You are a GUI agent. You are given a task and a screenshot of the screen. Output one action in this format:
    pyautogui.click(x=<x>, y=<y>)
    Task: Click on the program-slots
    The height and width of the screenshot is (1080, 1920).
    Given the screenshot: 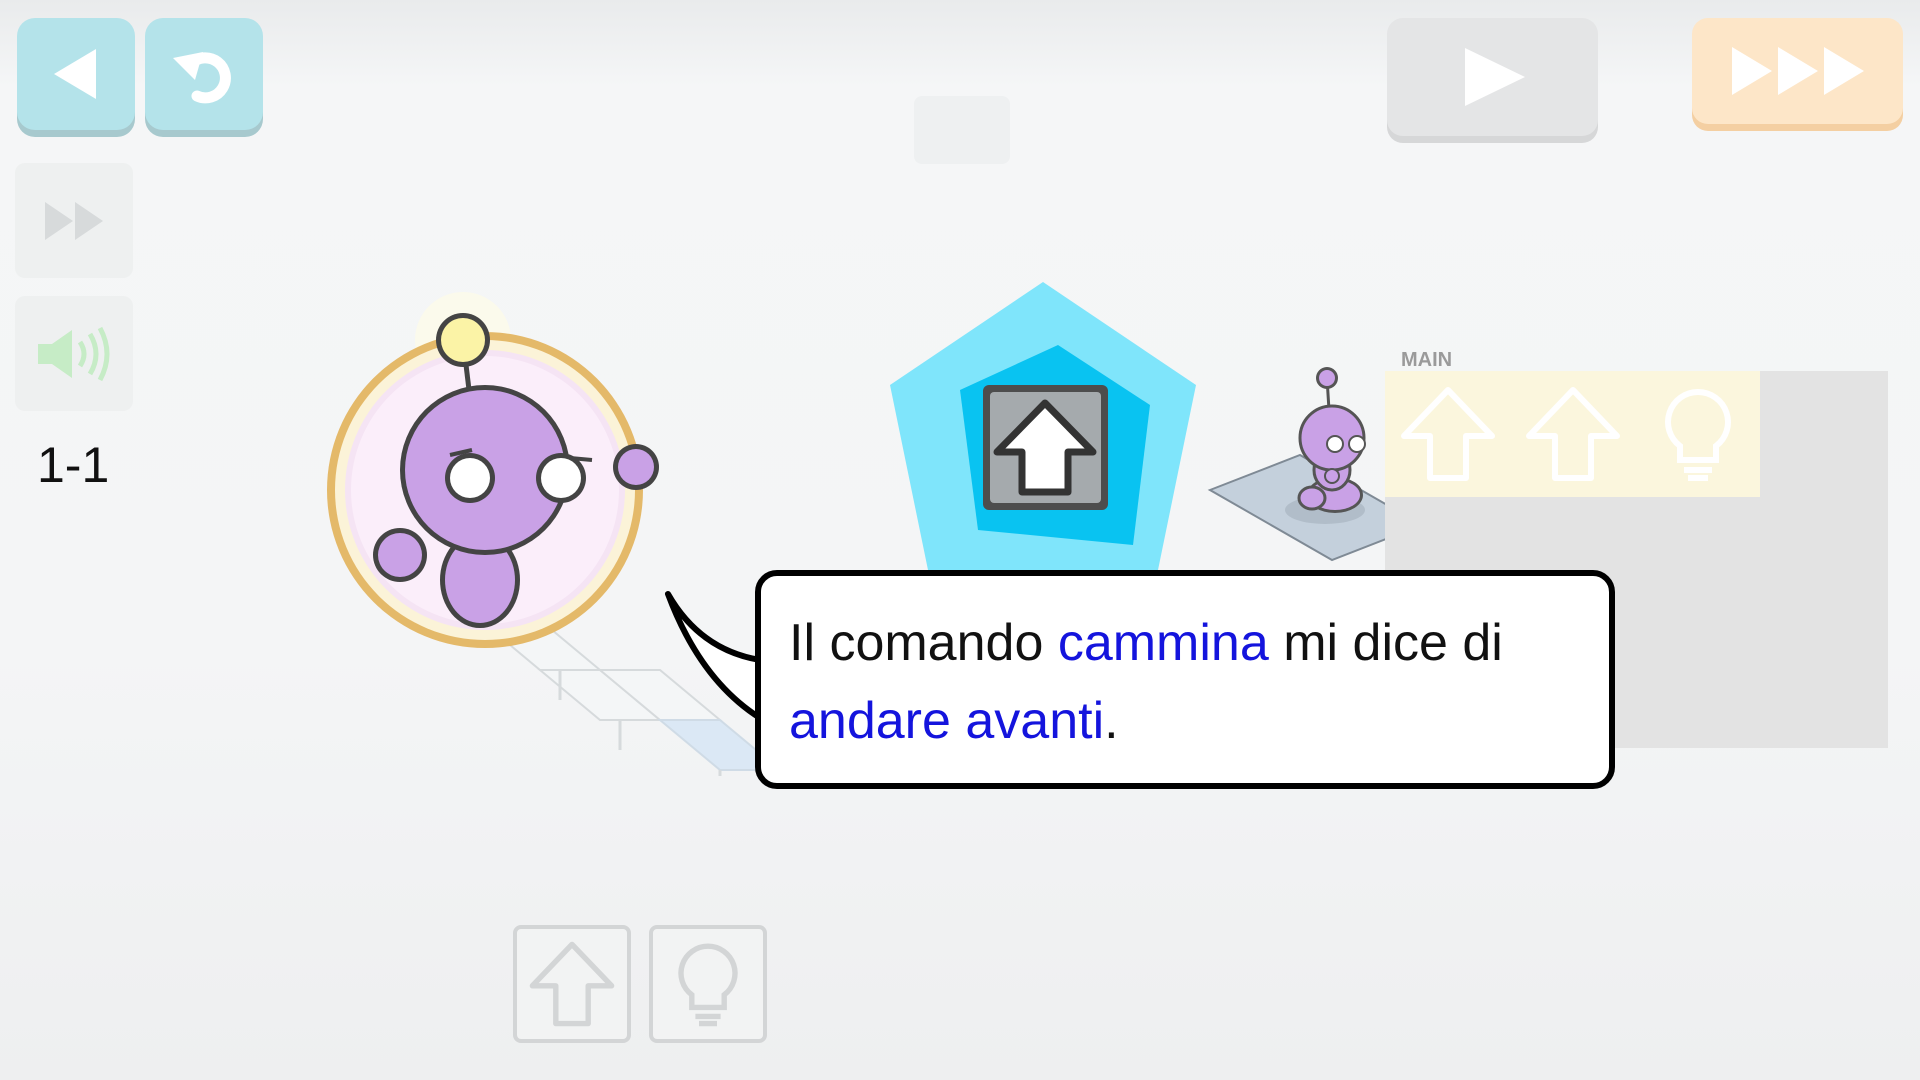 What is the action you would take?
    pyautogui.click(x=1572, y=434)
    